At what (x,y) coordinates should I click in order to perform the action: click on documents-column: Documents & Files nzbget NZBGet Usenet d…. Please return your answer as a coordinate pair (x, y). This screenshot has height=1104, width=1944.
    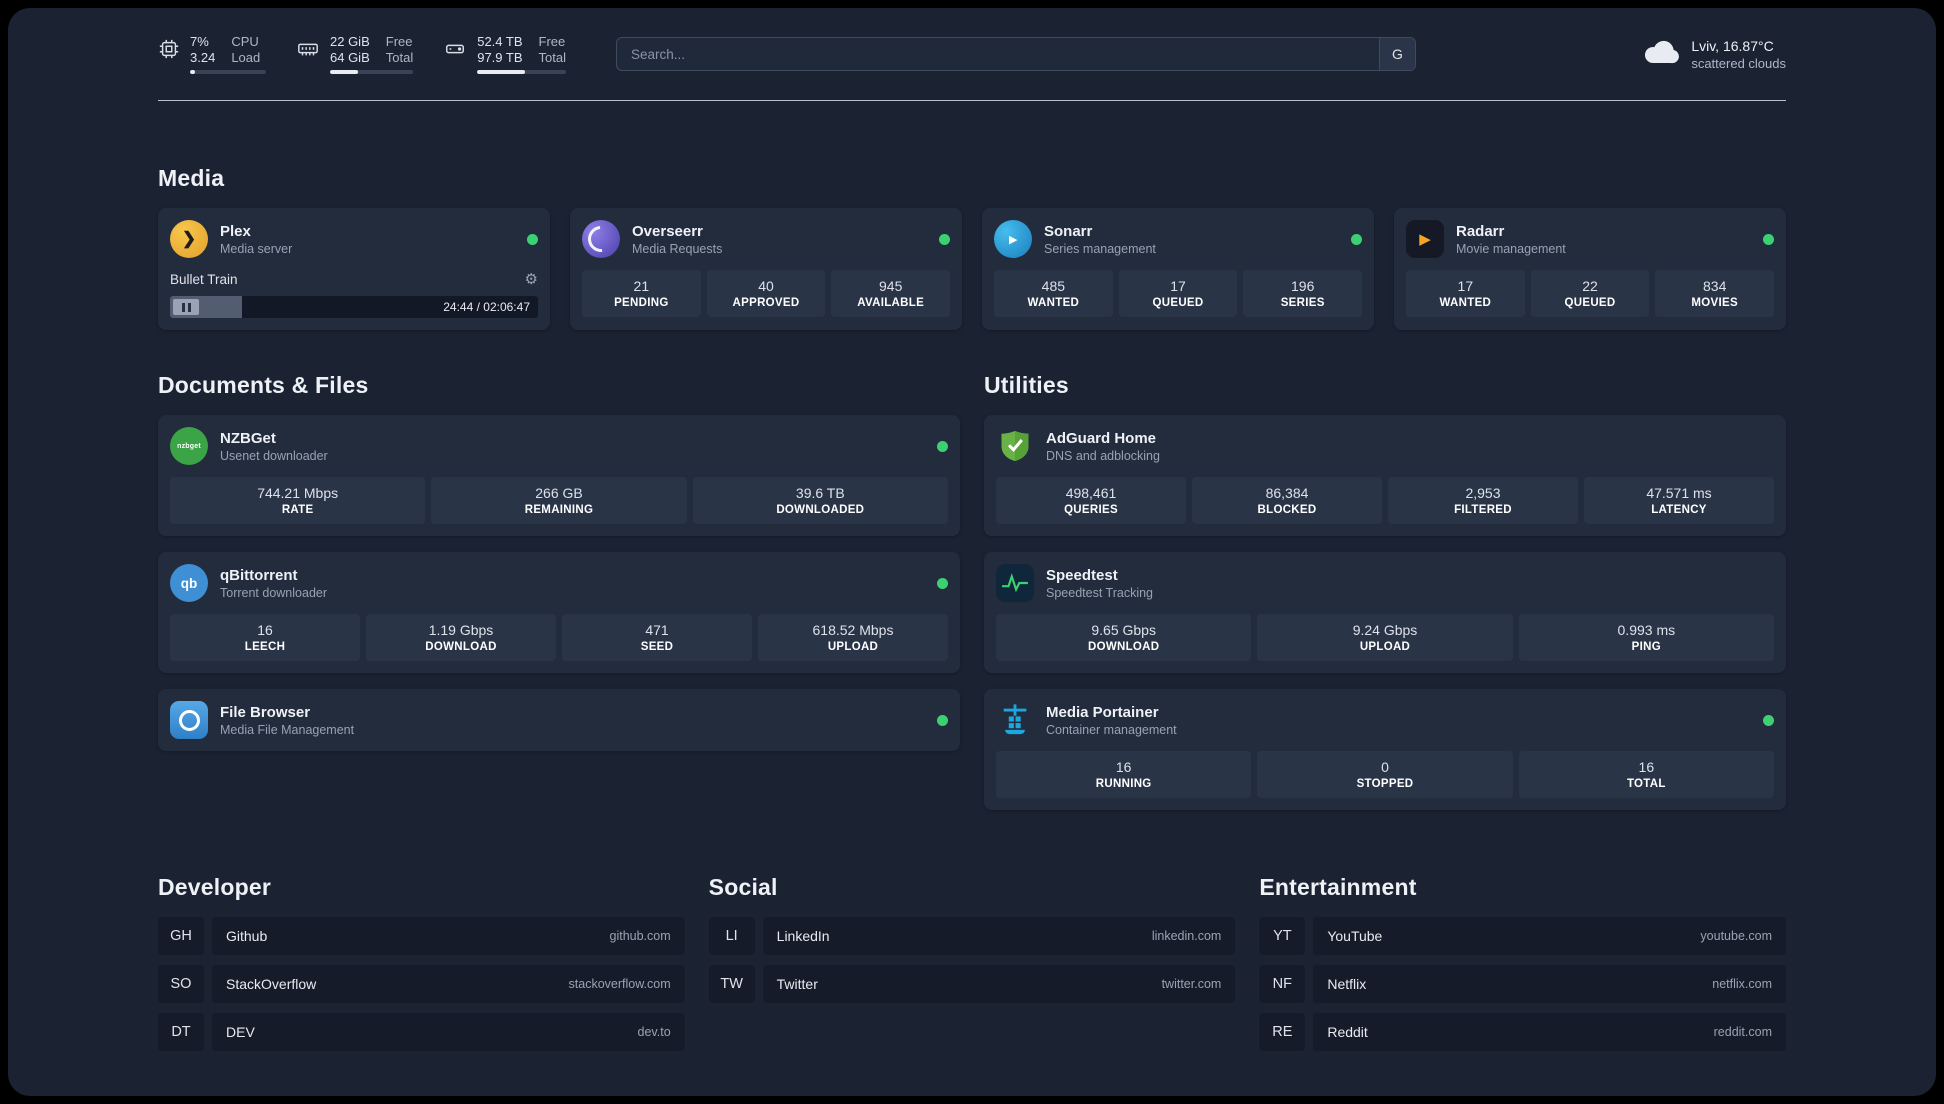
    Looking at the image, I should click on (559, 561).